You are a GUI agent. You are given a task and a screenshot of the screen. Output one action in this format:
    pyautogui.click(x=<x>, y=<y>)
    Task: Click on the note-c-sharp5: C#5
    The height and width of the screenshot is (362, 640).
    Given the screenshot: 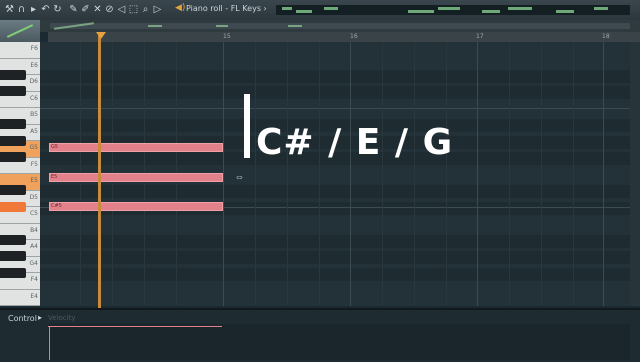 What is the action you would take?
    pyautogui.click(x=136, y=206)
    